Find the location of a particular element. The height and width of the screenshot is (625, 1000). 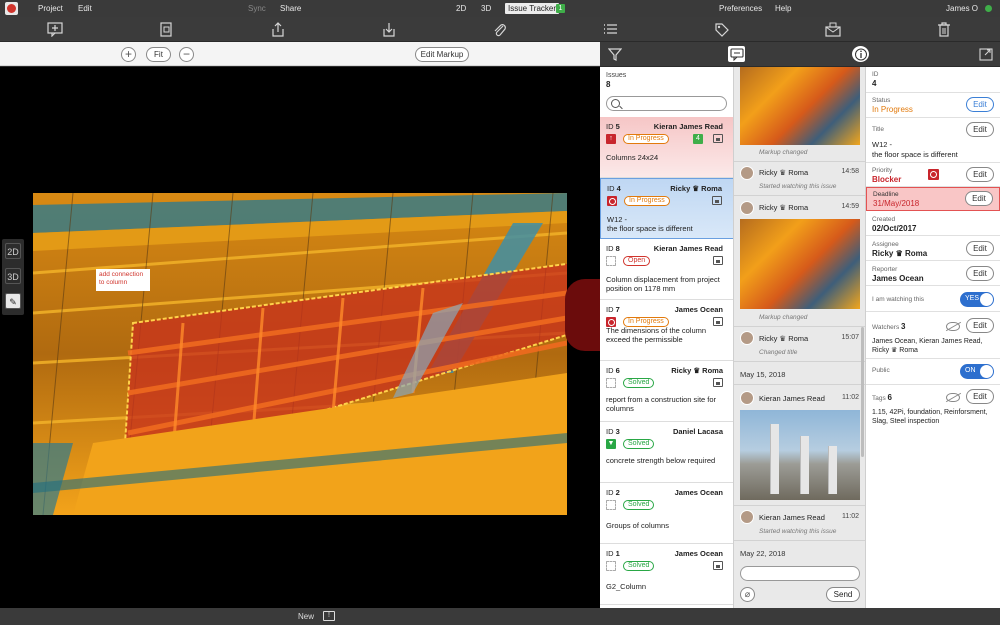

zoom-in-button: + is located at coordinates (128, 54).